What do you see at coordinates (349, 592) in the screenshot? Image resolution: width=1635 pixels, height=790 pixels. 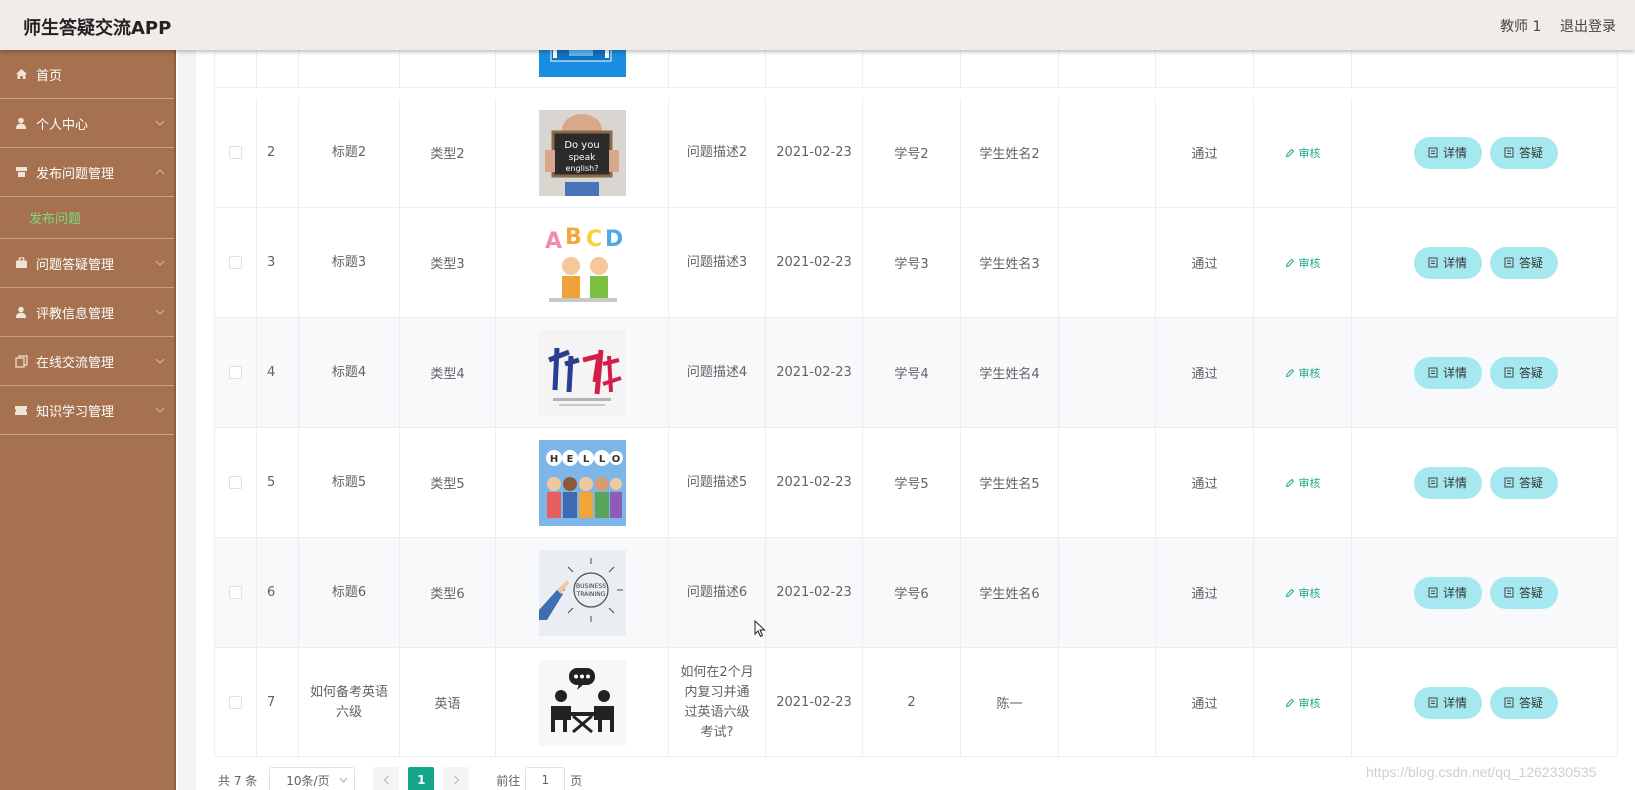 I see `table-cell: 标题6` at bounding box center [349, 592].